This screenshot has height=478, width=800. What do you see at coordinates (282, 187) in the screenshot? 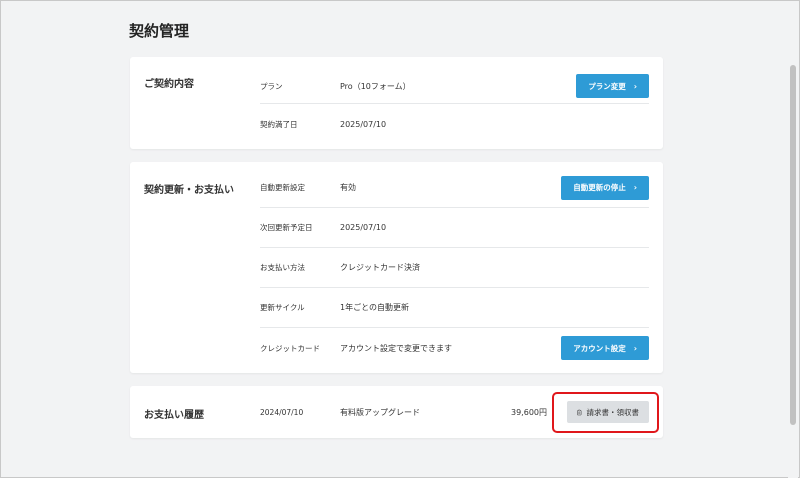
I see `row-label: 自動更新設定` at bounding box center [282, 187].